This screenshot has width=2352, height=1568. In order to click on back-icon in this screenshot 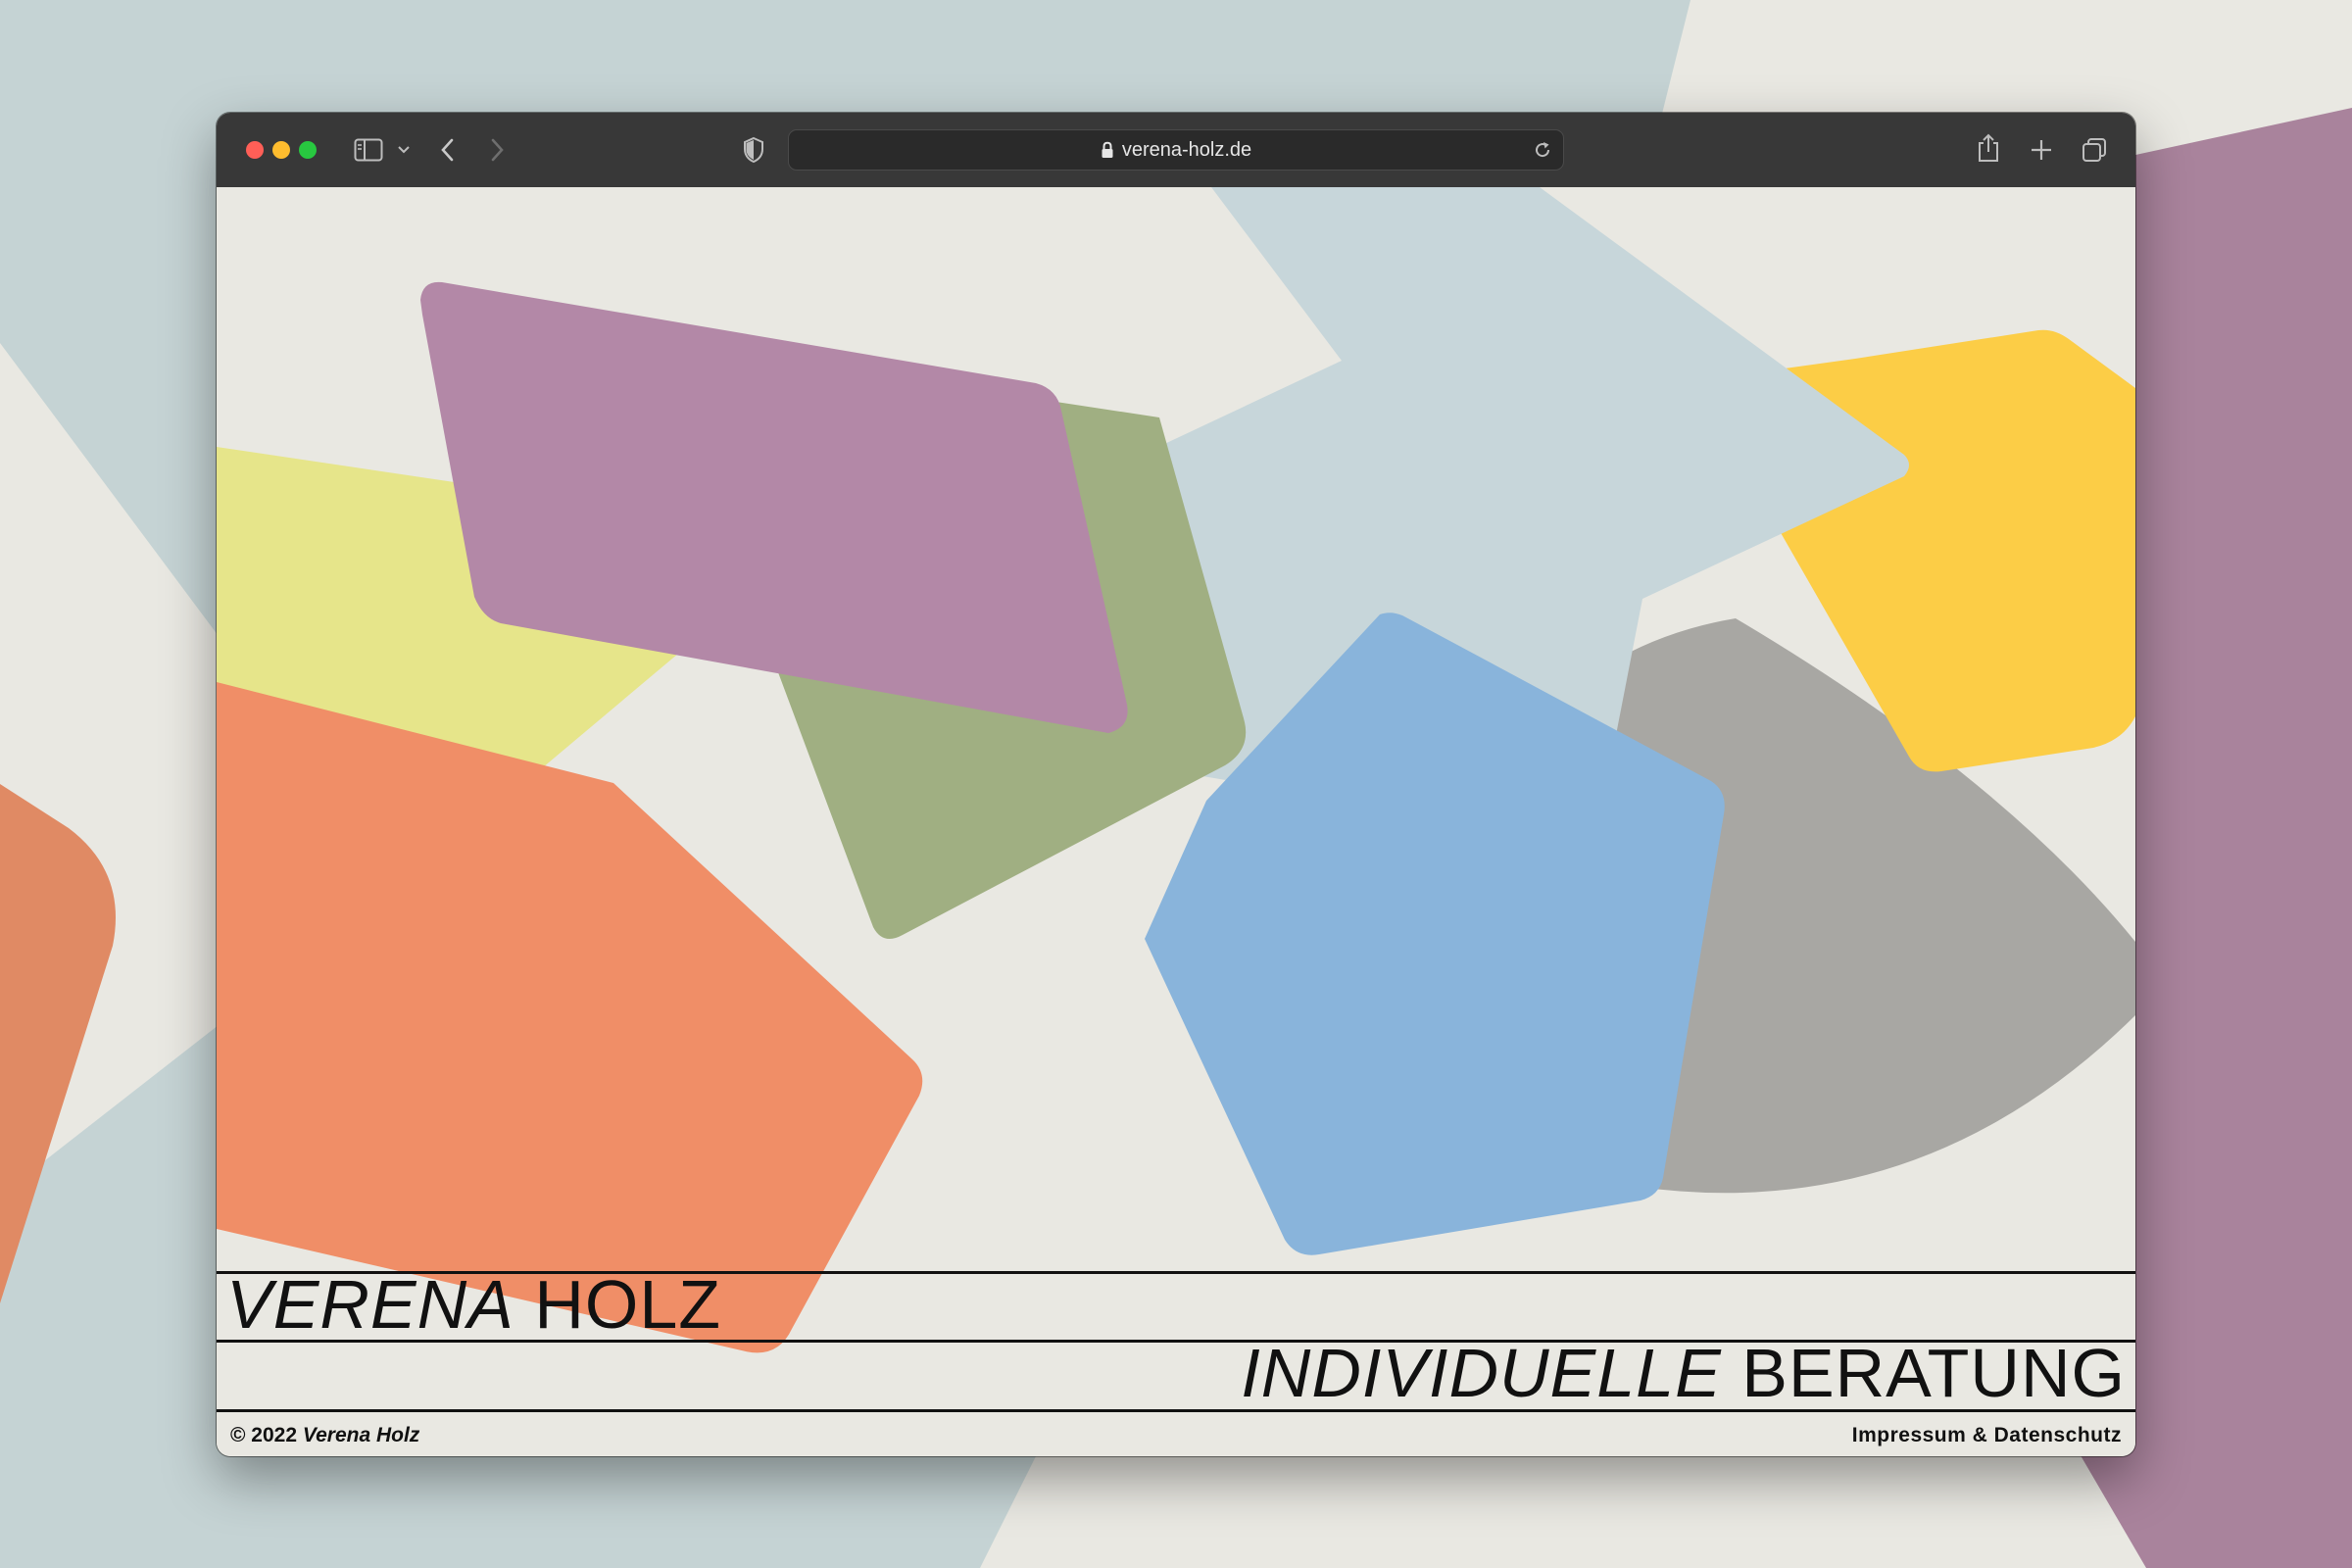, I will do `click(448, 150)`.